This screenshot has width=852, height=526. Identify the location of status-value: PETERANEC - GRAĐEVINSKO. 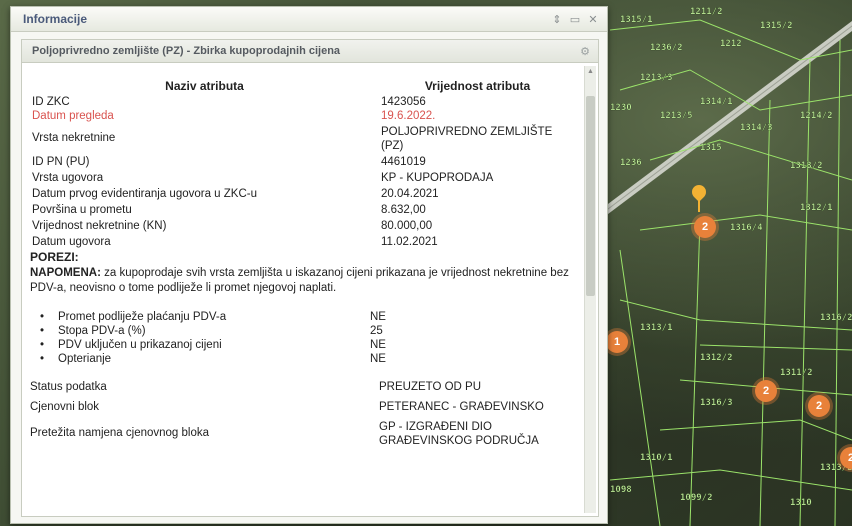
(461, 407).